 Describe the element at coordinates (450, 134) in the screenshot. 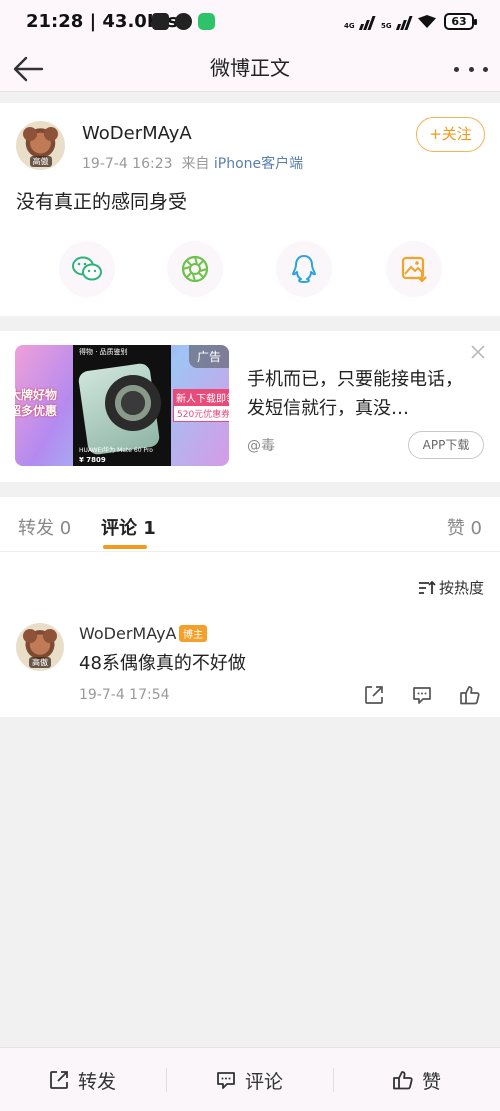

I see `follow-button: +关注` at that location.